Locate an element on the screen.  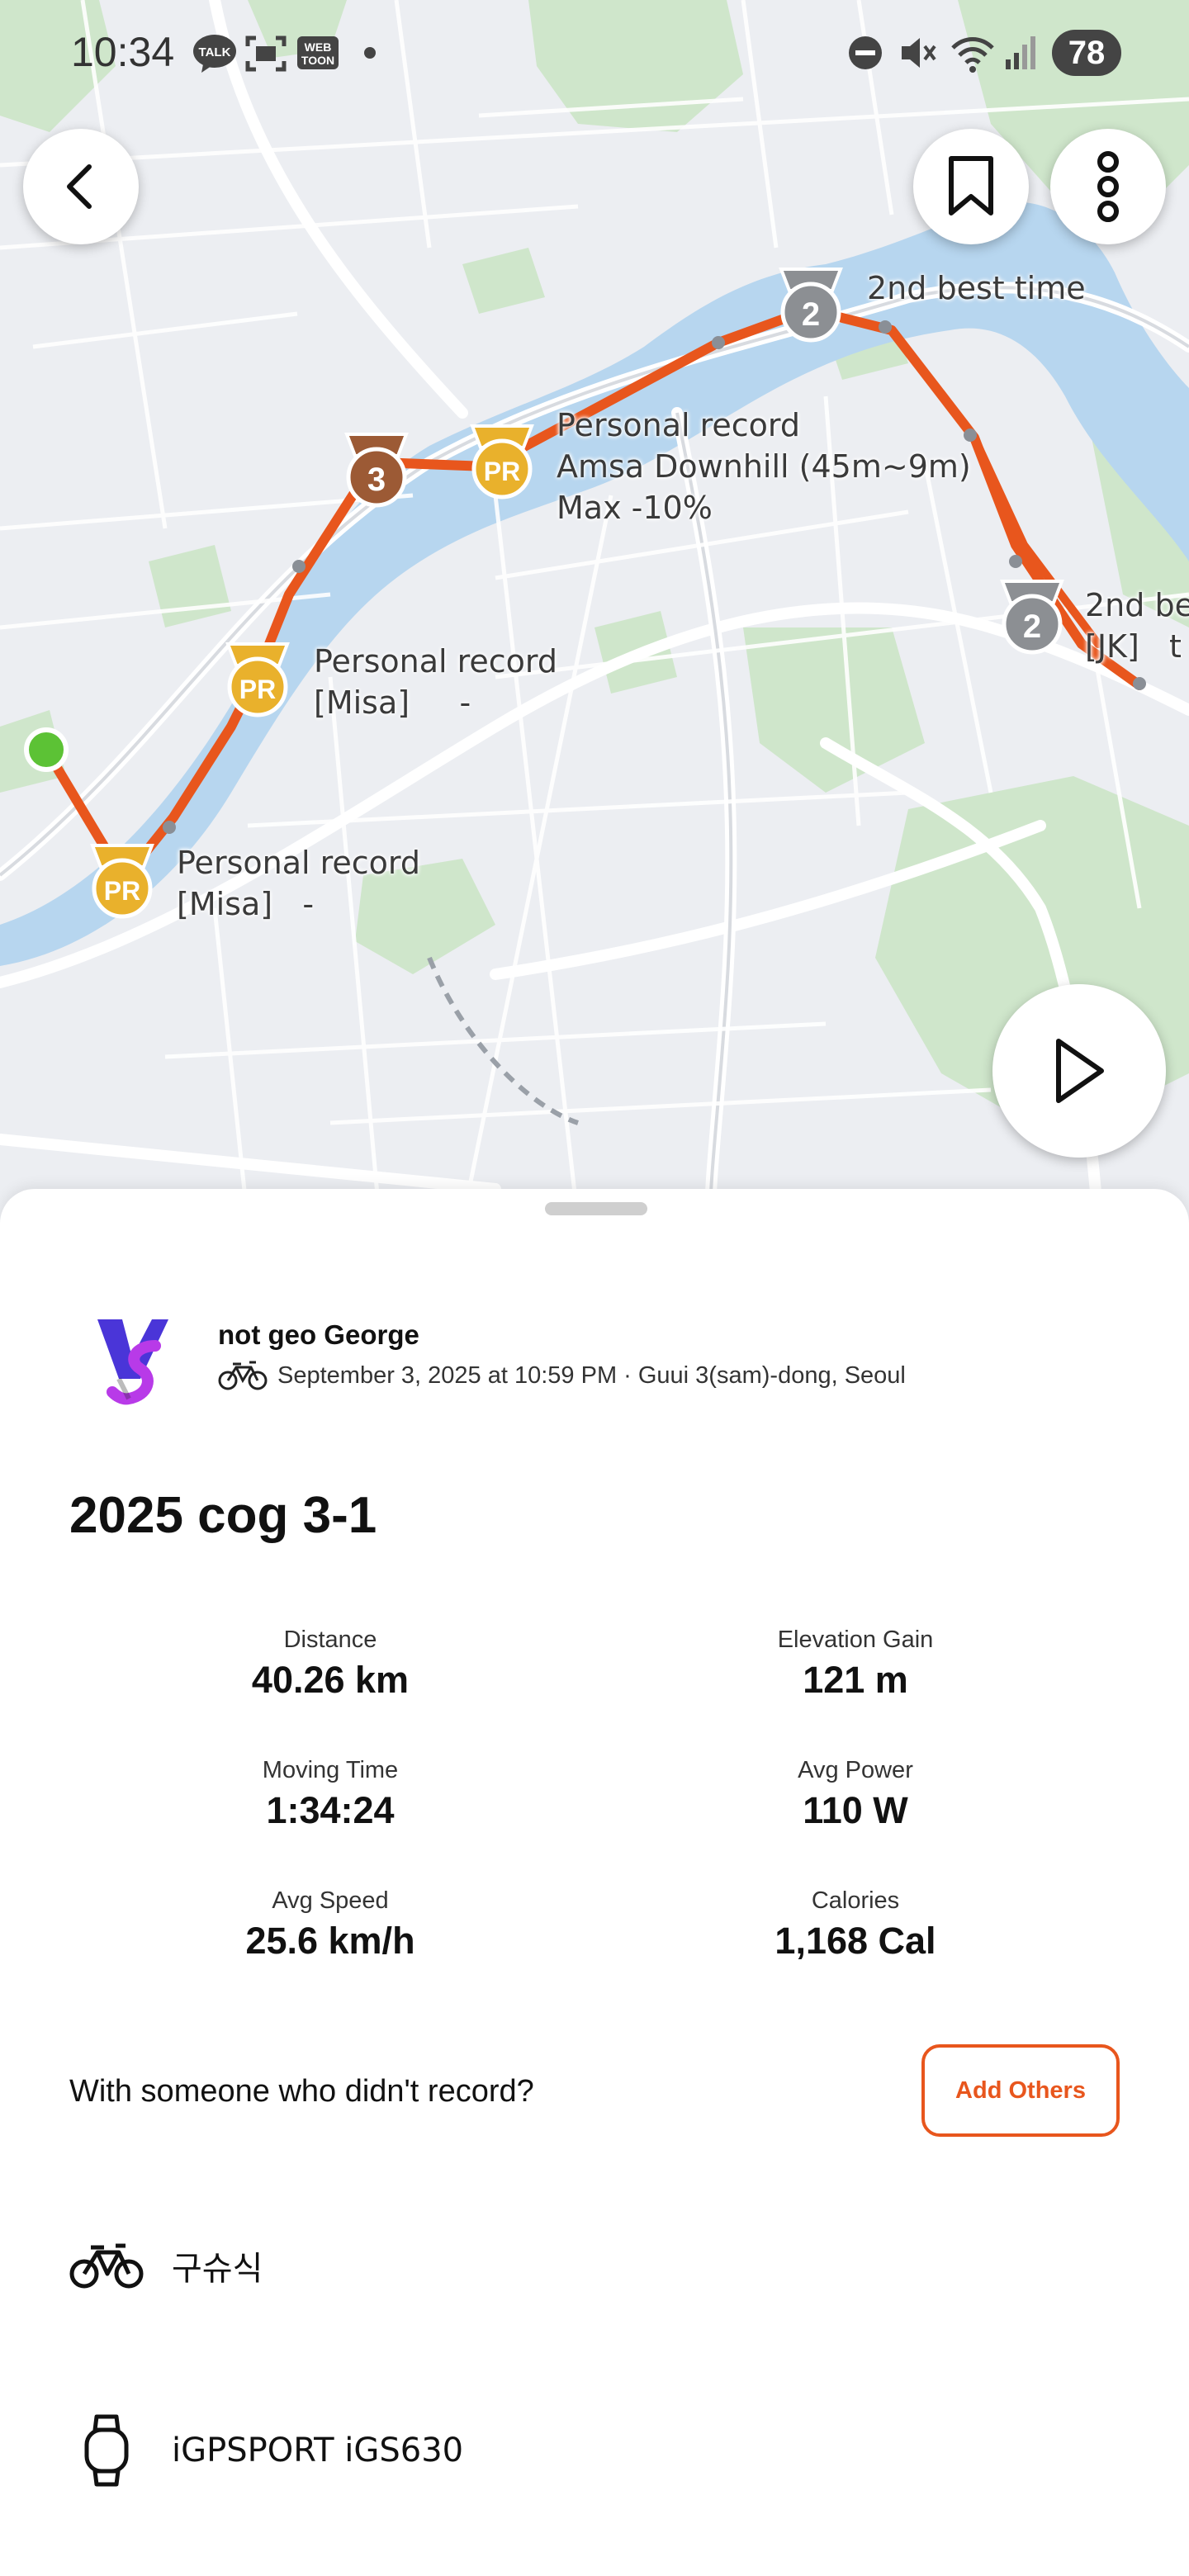
battery-indicator: 78 is located at coordinates (1086, 53).